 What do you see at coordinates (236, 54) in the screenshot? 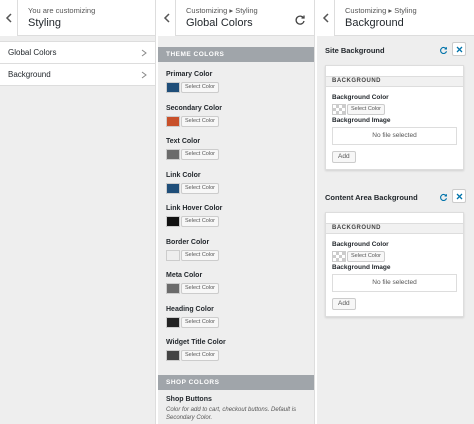
I see `theme-colors-heading: THEME COLORS` at bounding box center [236, 54].